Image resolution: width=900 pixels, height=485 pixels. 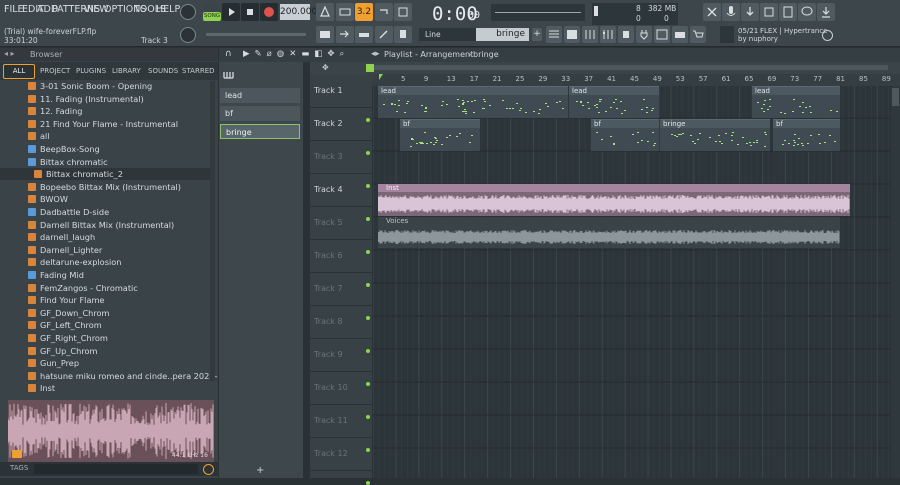 What do you see at coordinates (105, 124) in the screenshot?
I see `browser-item: 21 Find Your Flame - Instrumental` at bounding box center [105, 124].